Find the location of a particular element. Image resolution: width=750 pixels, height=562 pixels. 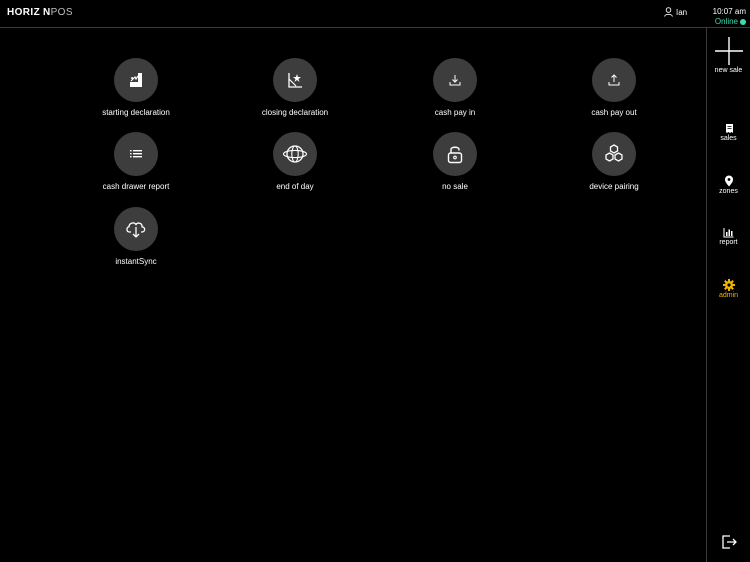

tile-instantsync: instantSync is located at coordinates (136, 236).